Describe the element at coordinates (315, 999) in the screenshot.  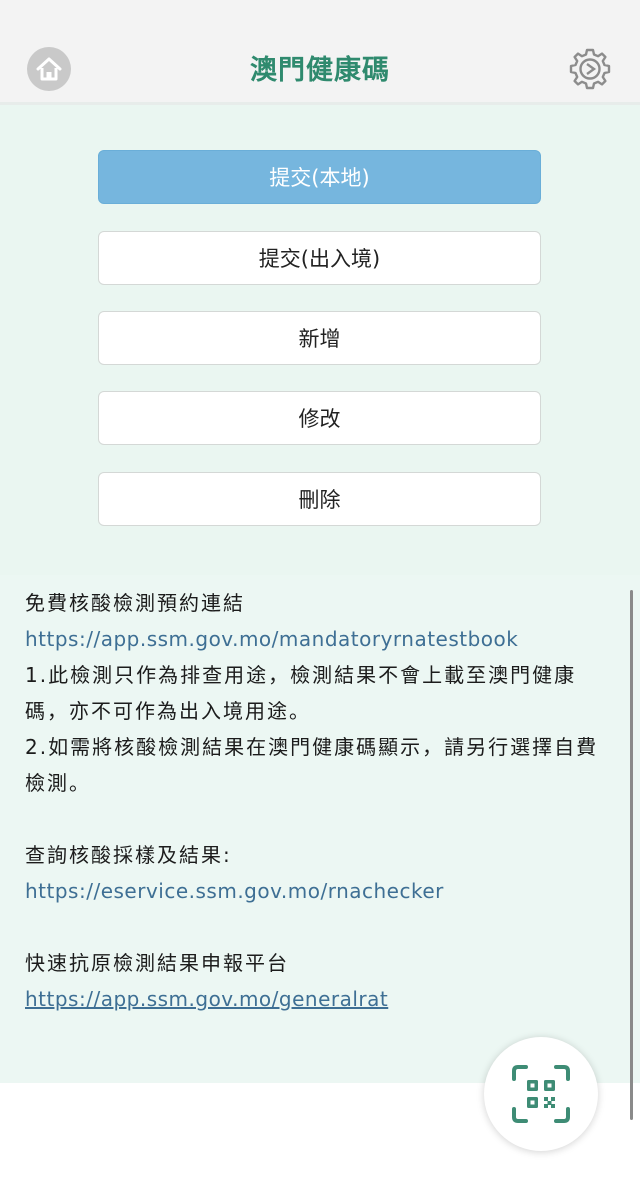
I see `rat-link: https://app.ssm.gov.mo/generalrat` at that location.